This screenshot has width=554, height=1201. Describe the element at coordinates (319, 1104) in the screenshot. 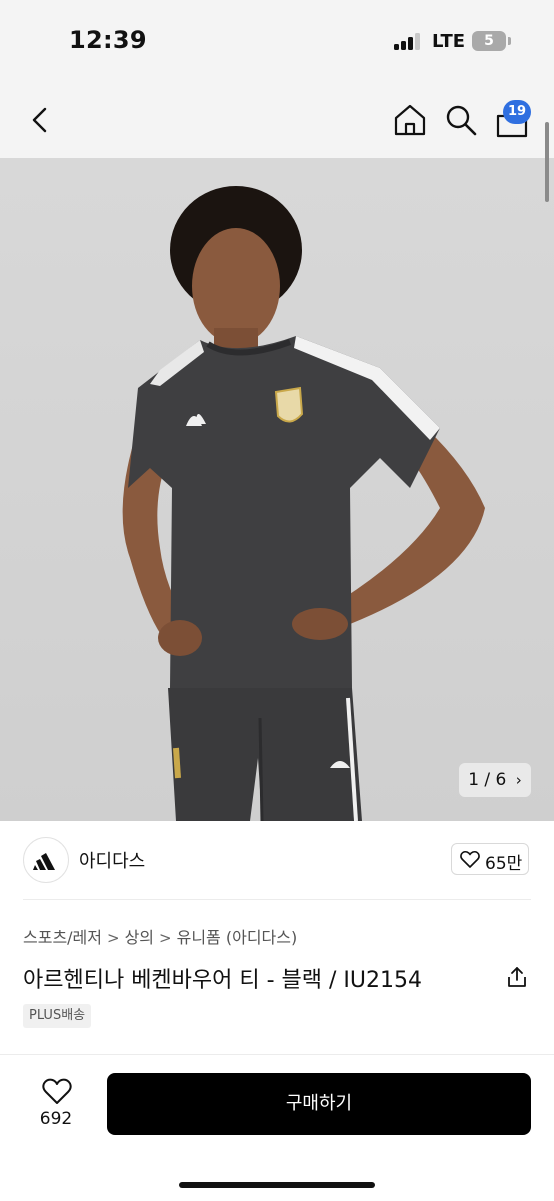

I see `buy-button: 구매하기` at that location.